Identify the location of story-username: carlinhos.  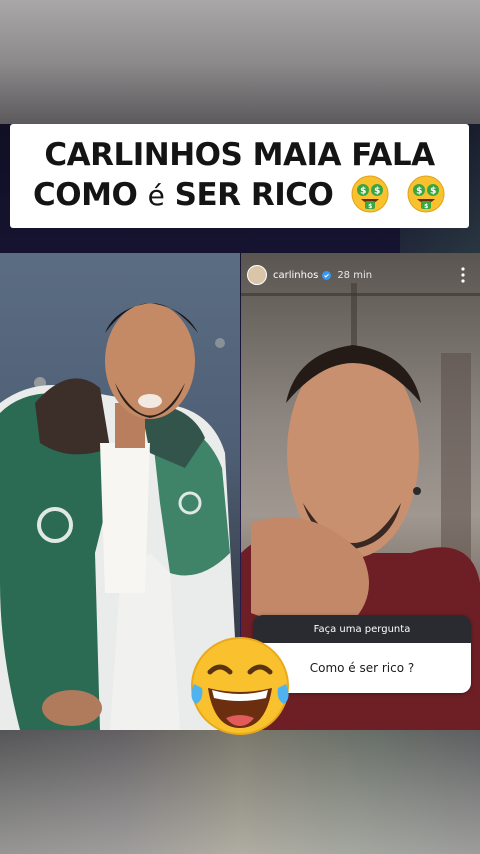
(295, 275).